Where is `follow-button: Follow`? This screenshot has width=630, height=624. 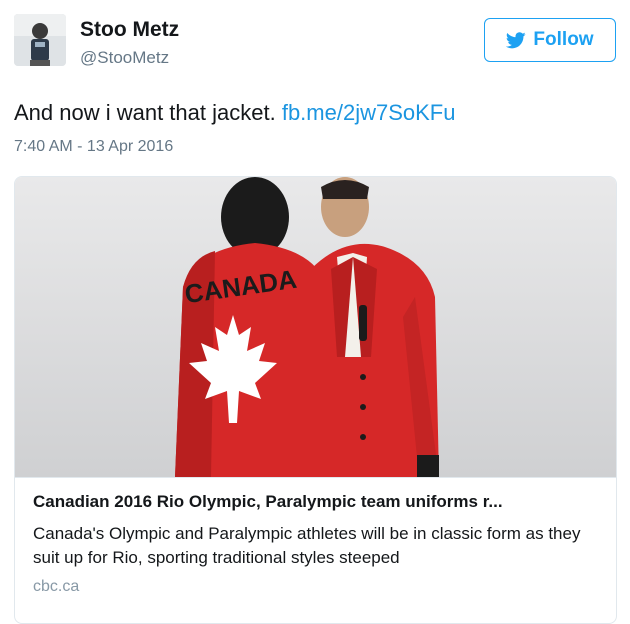
follow-button: Follow is located at coordinates (550, 40).